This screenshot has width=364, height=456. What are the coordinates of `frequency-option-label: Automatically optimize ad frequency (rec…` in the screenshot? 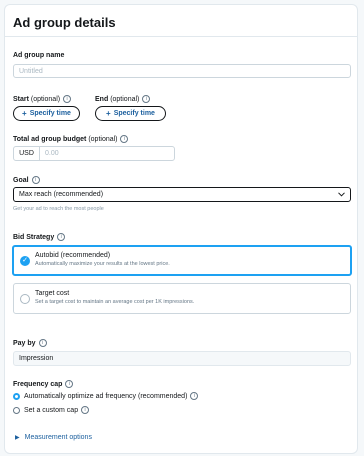 It's located at (106, 396).